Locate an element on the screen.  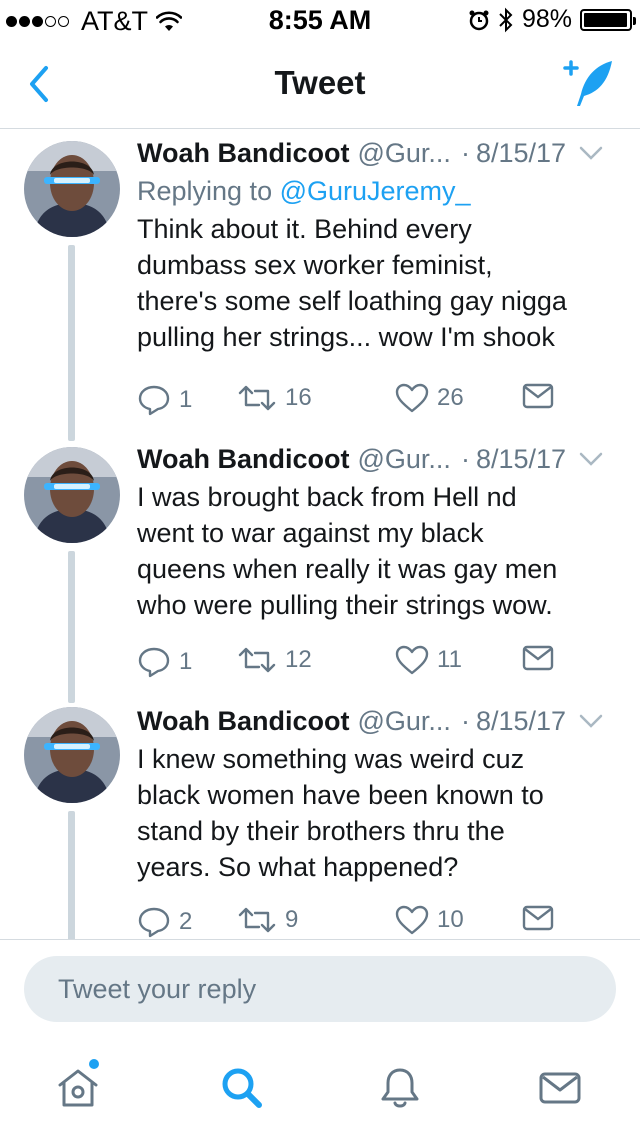
bluetooth-icon is located at coordinates (506, 20).